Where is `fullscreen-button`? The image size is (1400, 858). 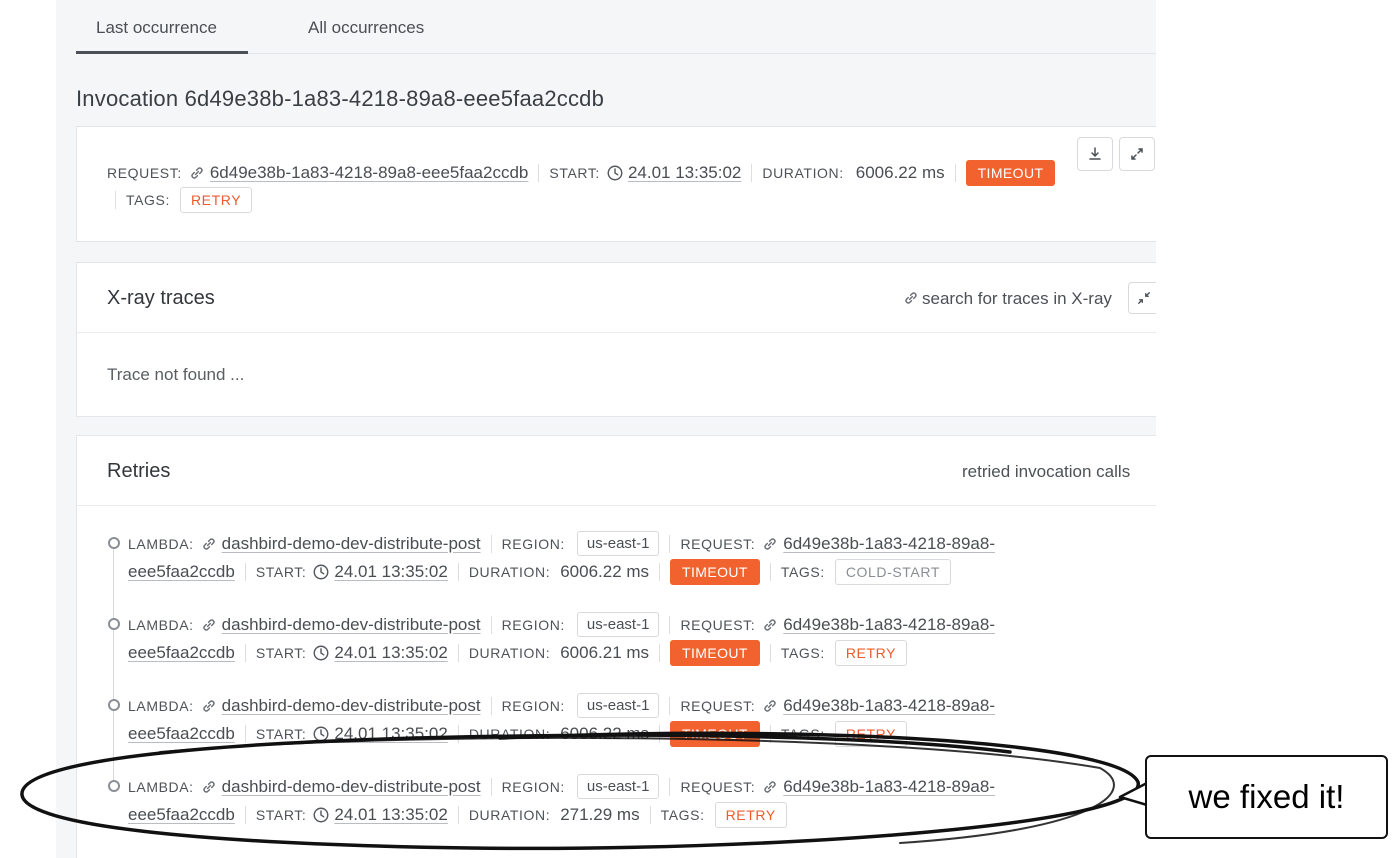
fullscreen-button is located at coordinates (1137, 154).